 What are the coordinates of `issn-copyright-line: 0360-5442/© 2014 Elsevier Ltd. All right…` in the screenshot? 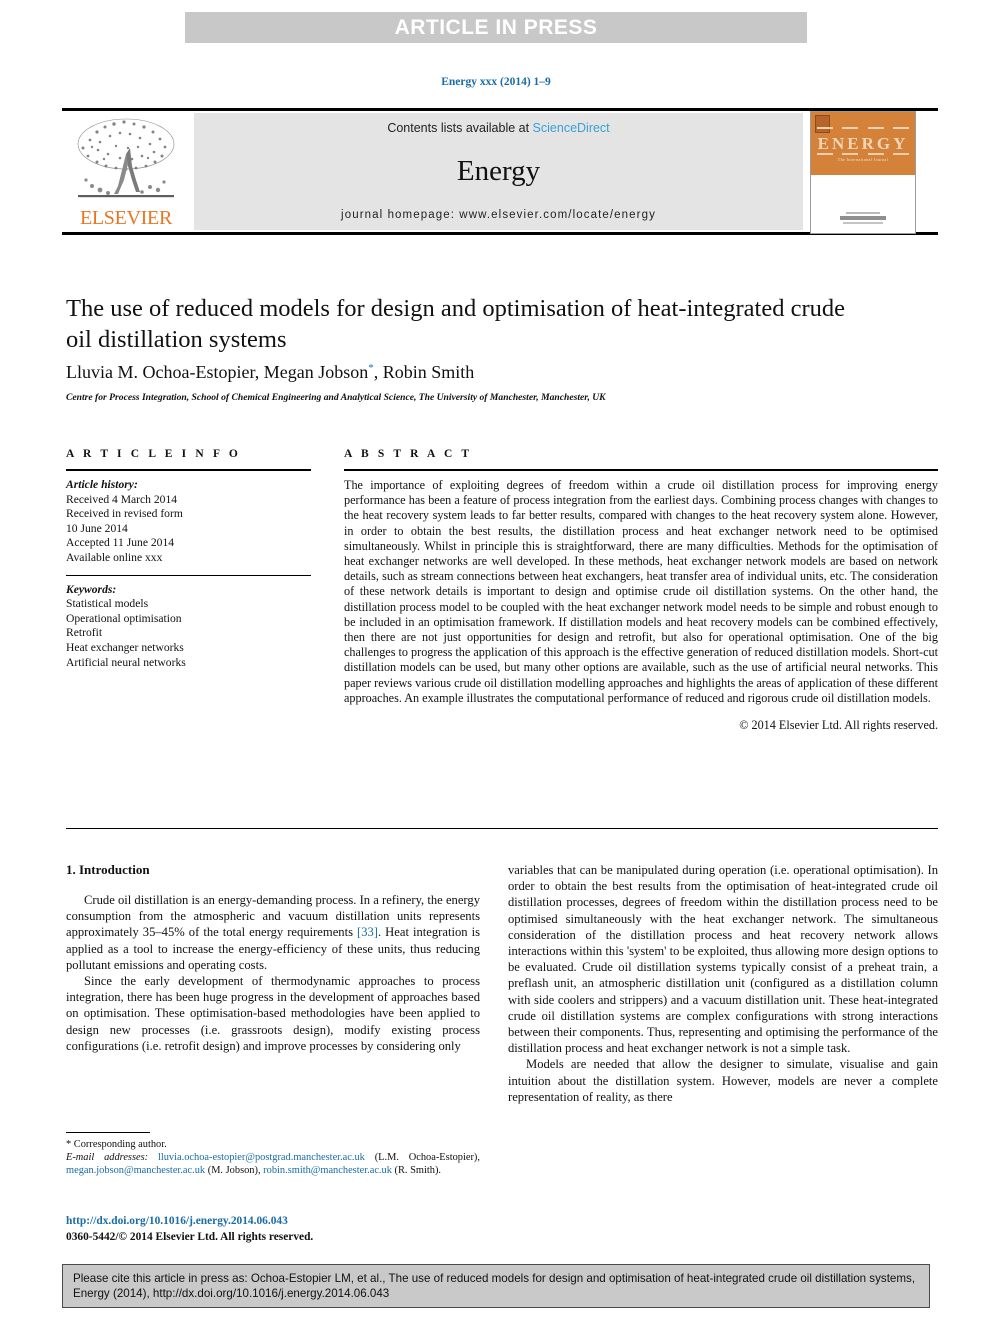 It's located at (190, 1237).